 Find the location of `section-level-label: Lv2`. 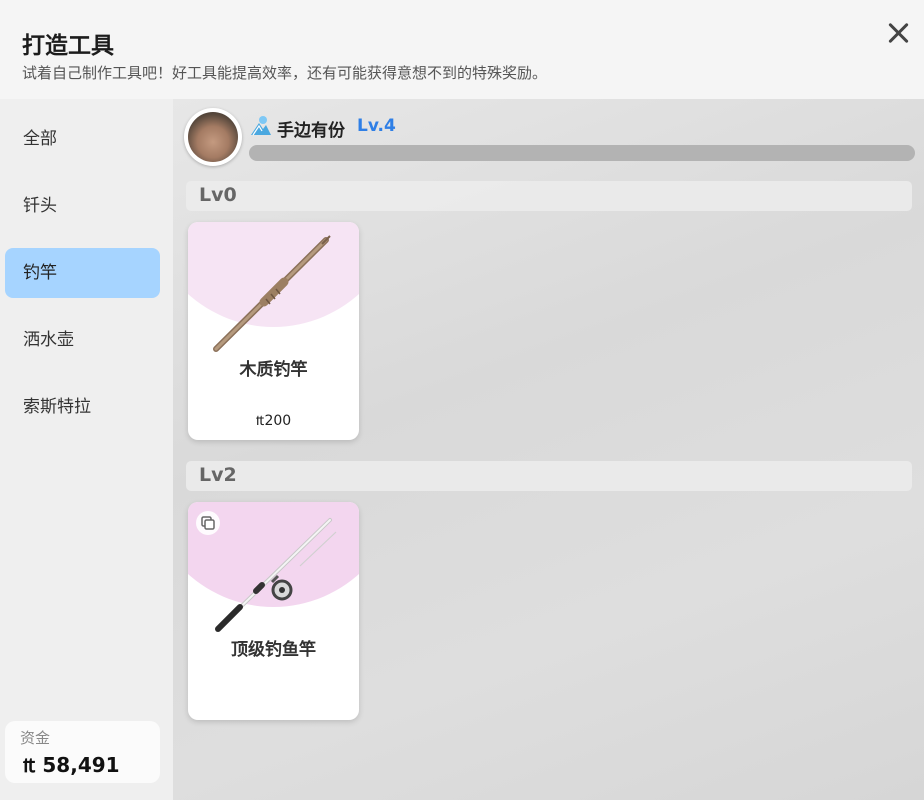

section-level-label: Lv2 is located at coordinates (218, 475).